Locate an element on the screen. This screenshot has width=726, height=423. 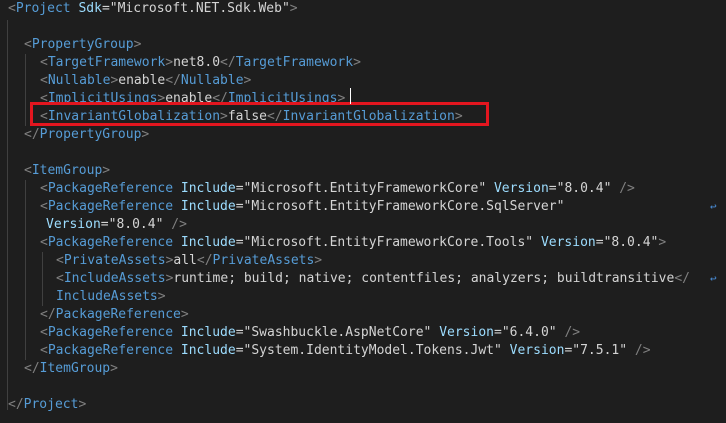
code-line: </Project> is located at coordinates (47, 405).